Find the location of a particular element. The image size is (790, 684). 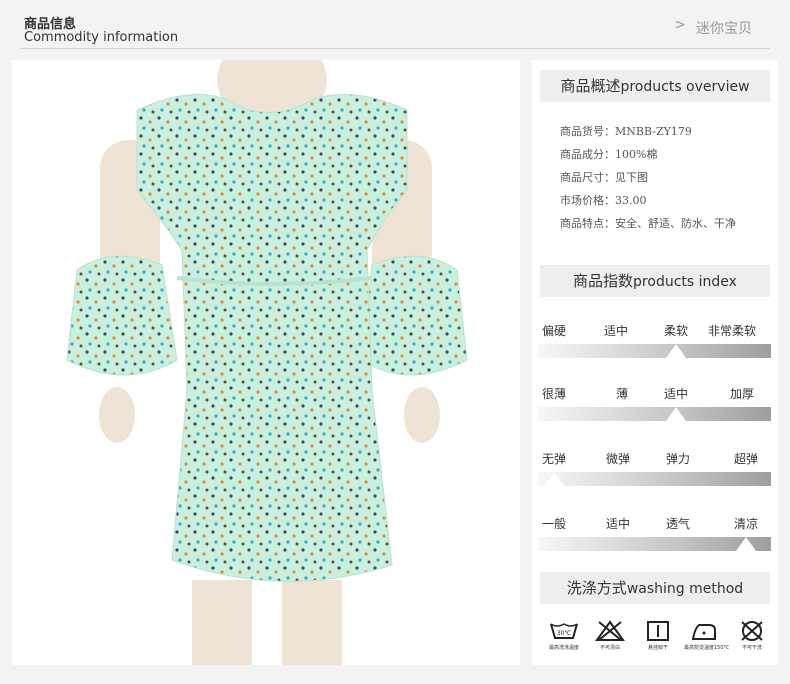

iron-150-icon: 最高熨烫温度150℃ is located at coordinates (707, 635).